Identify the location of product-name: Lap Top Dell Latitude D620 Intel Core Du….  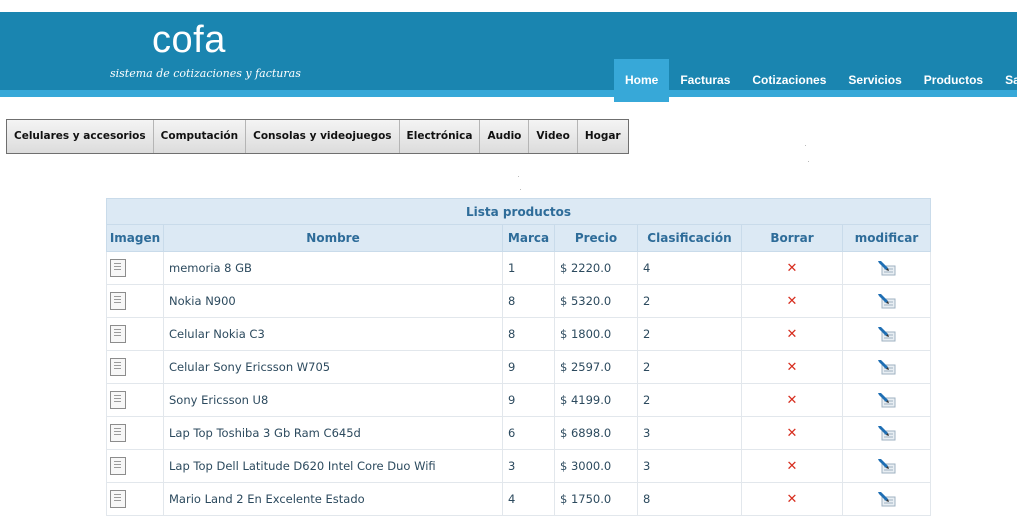
(333, 466).